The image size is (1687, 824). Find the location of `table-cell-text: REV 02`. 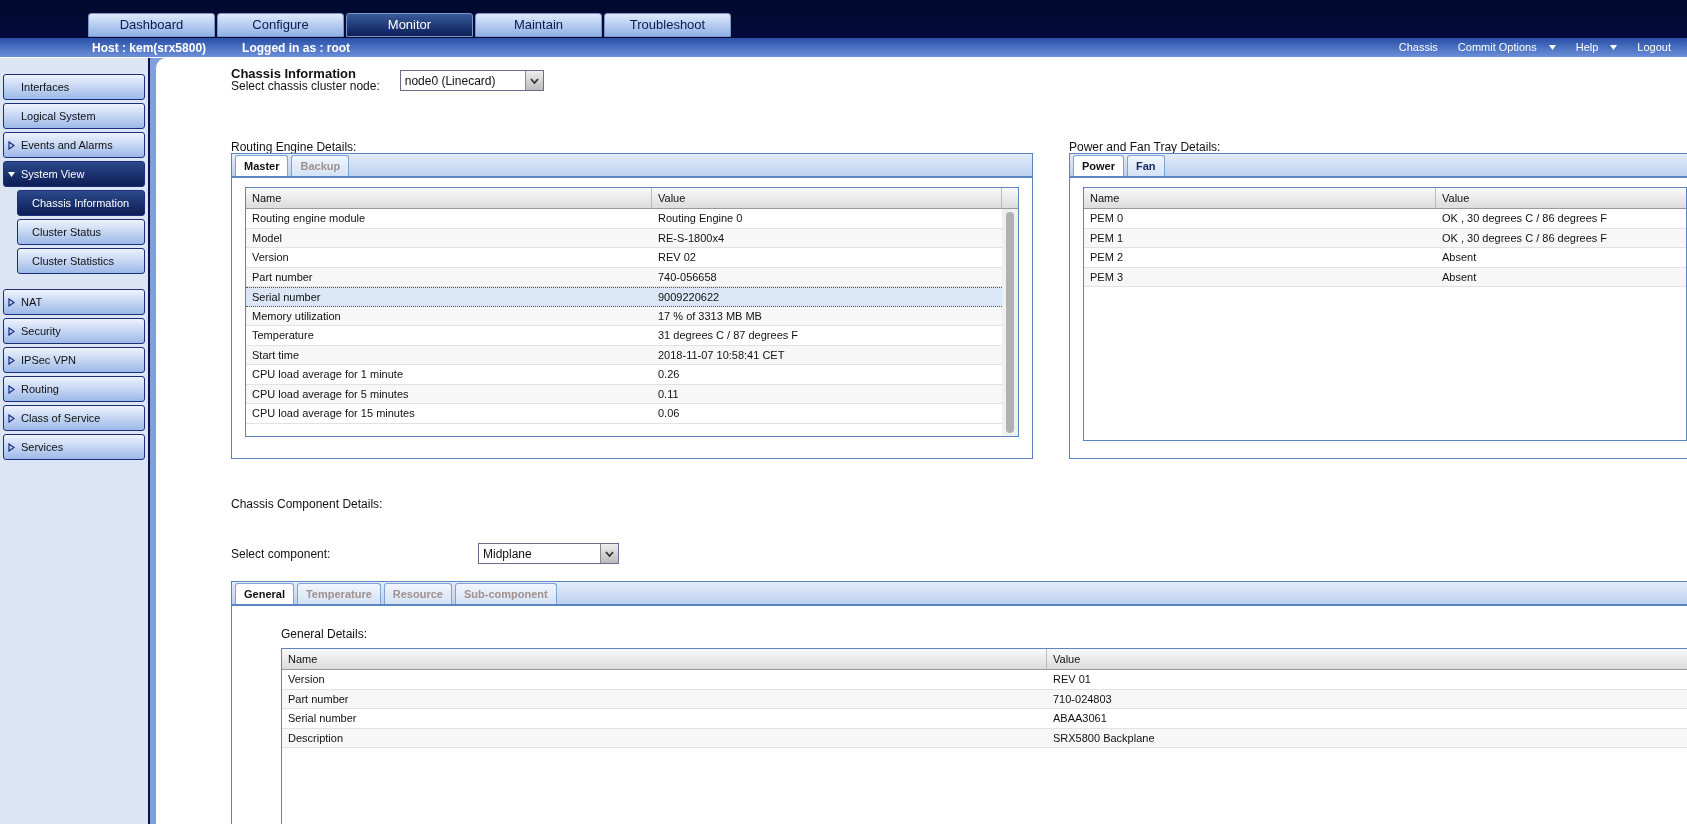

table-cell-text: REV 02 is located at coordinates (677, 257).